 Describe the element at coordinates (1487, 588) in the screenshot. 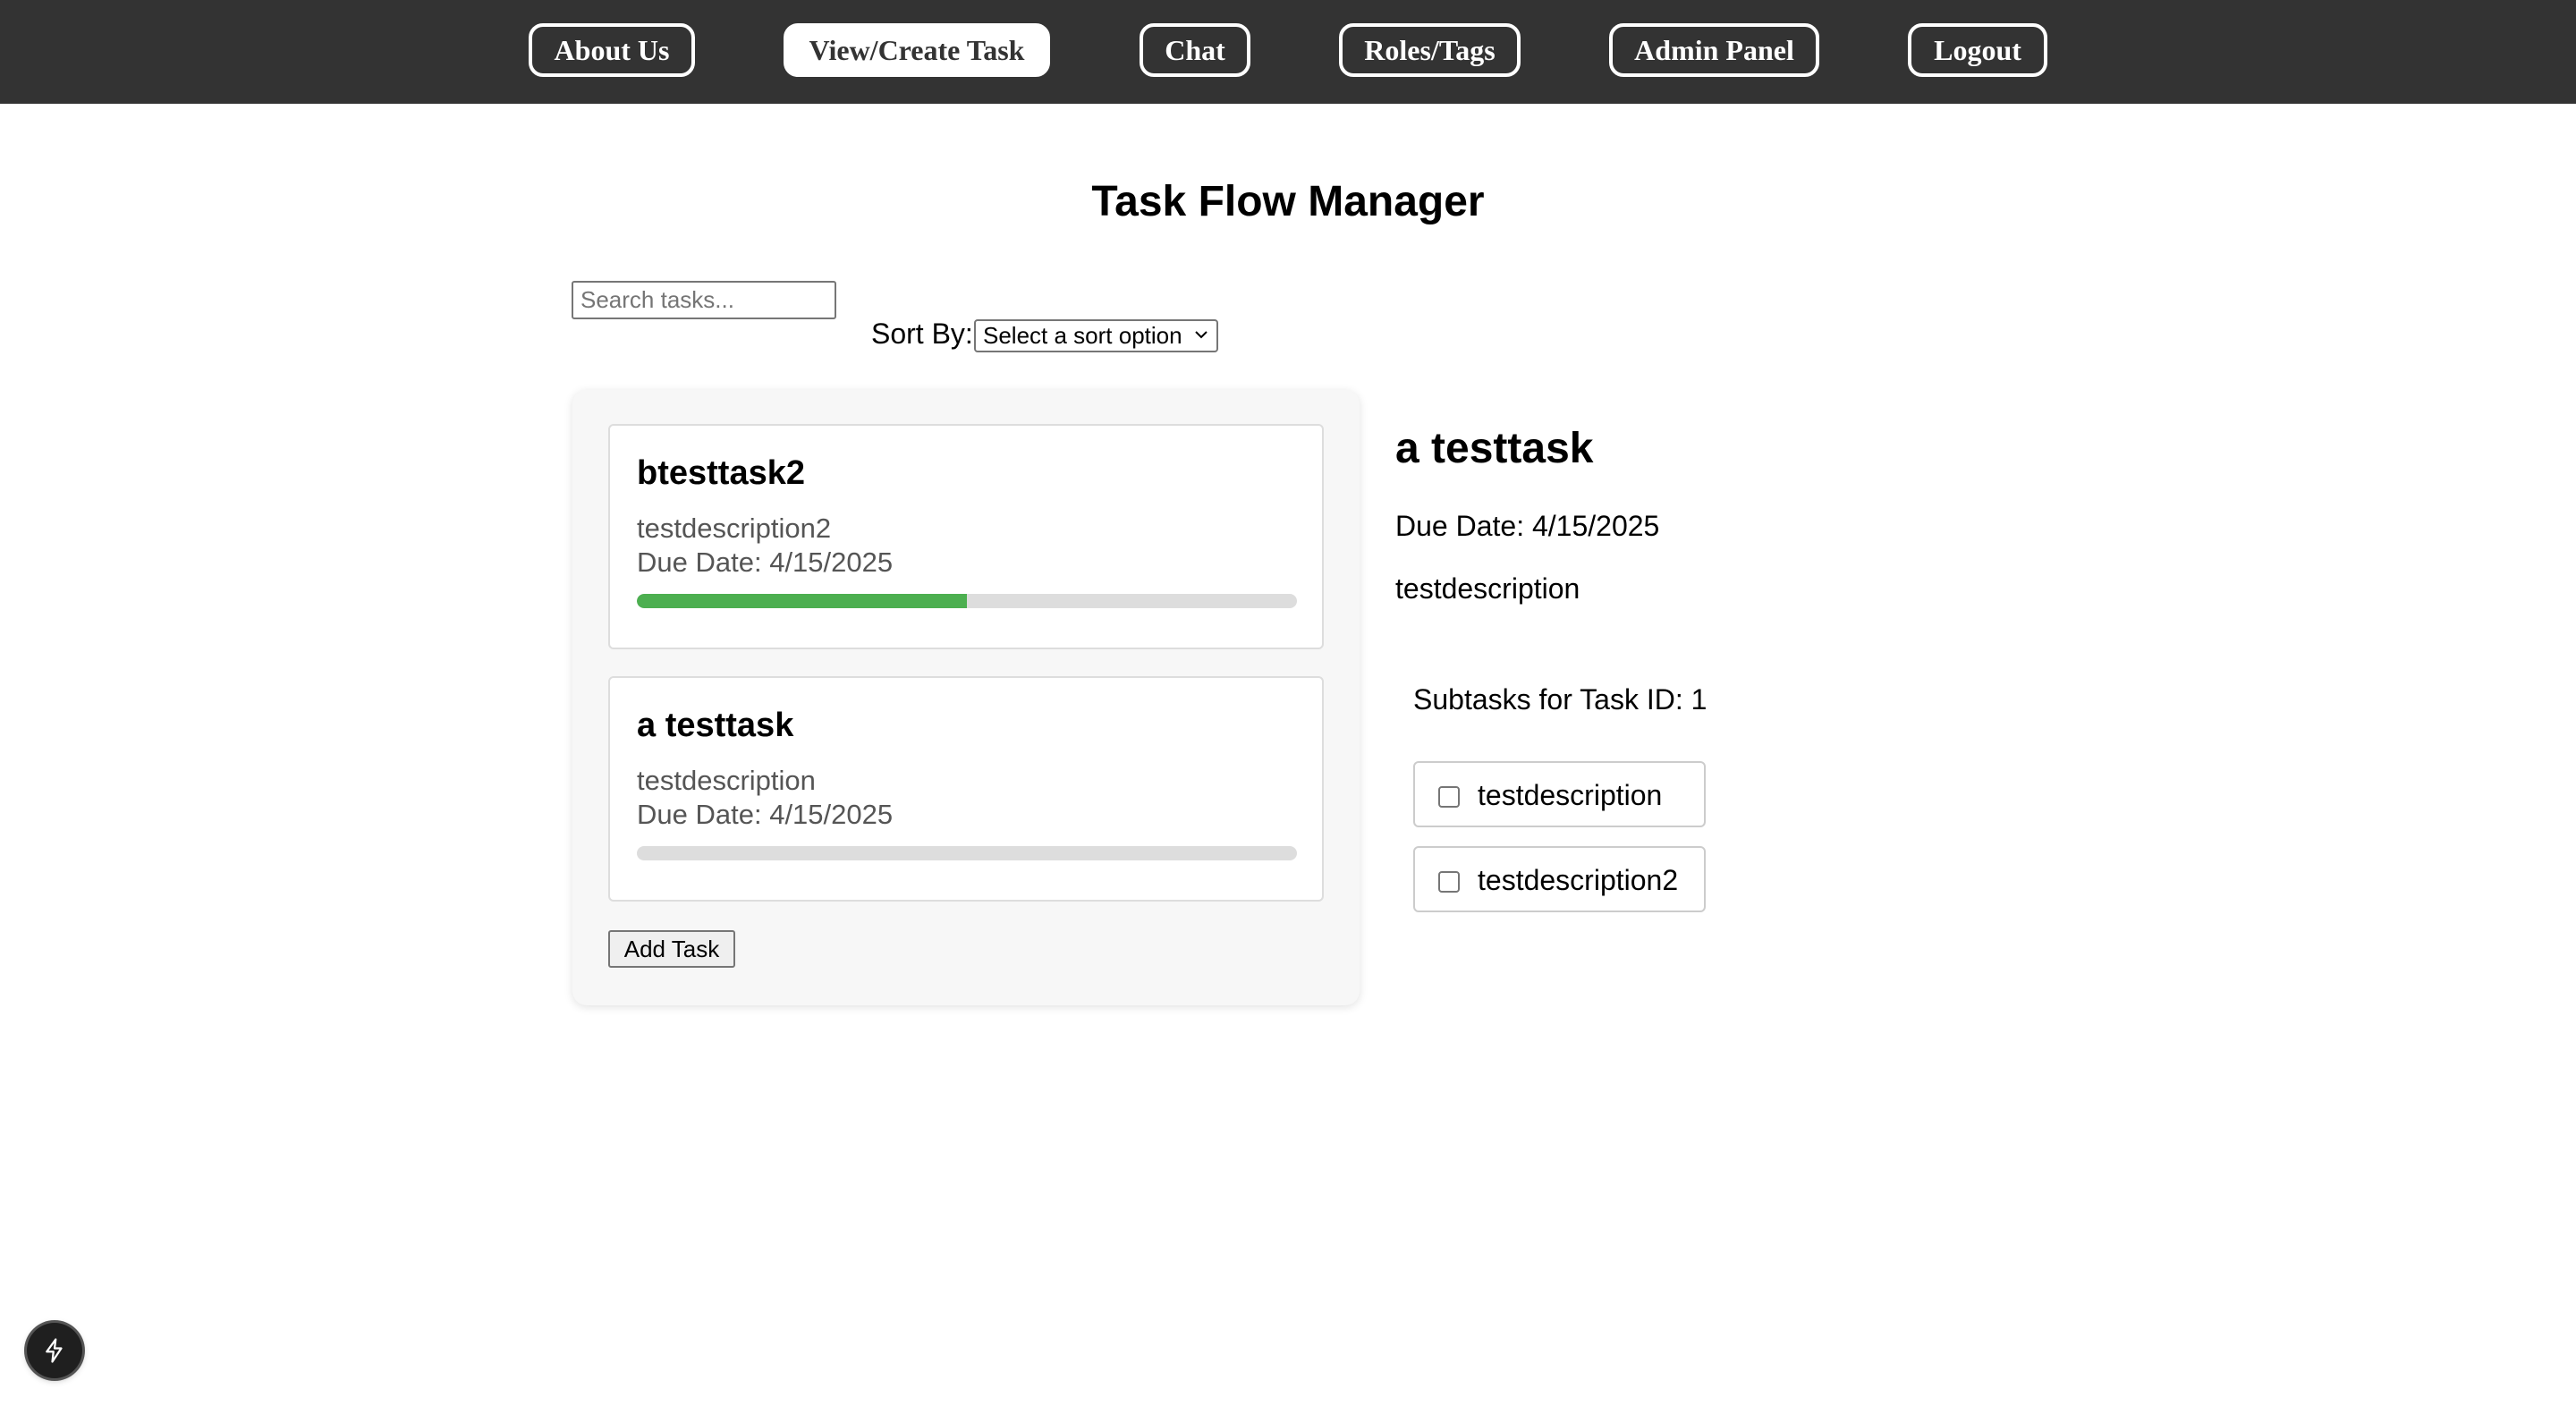

I see `task-detail-description: testdescription` at that location.